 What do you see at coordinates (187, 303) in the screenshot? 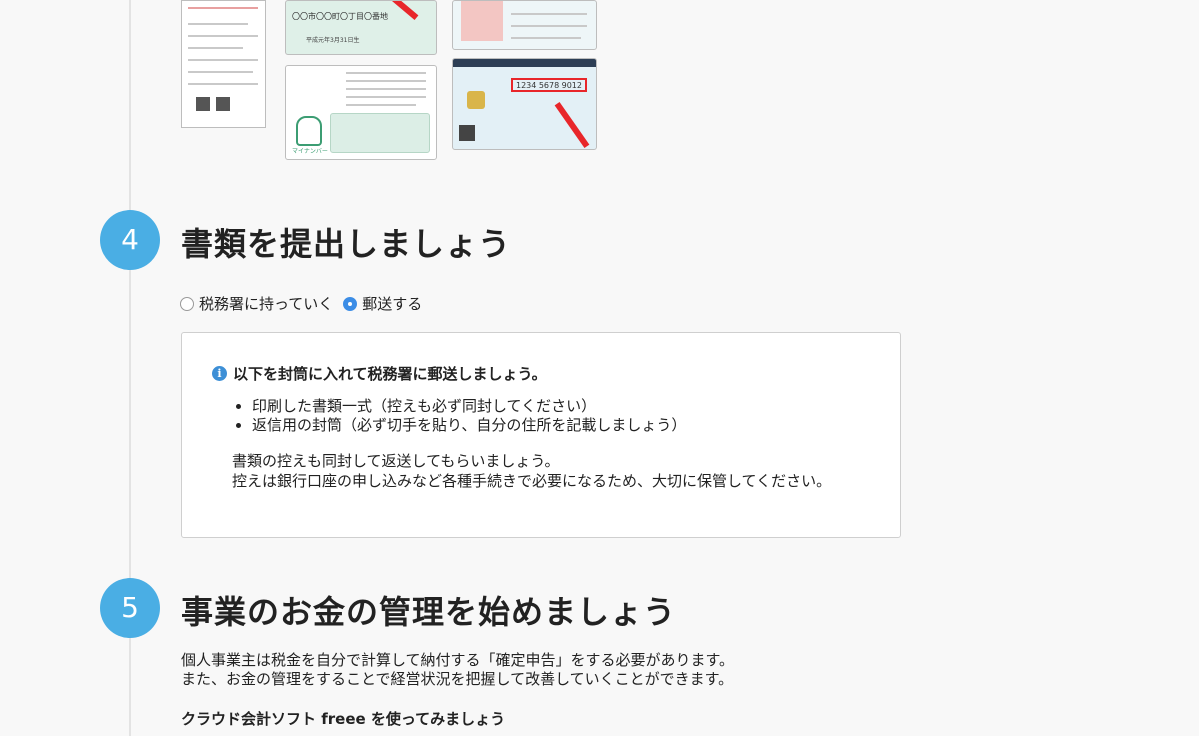
I see `radio-unchecked-icon` at bounding box center [187, 303].